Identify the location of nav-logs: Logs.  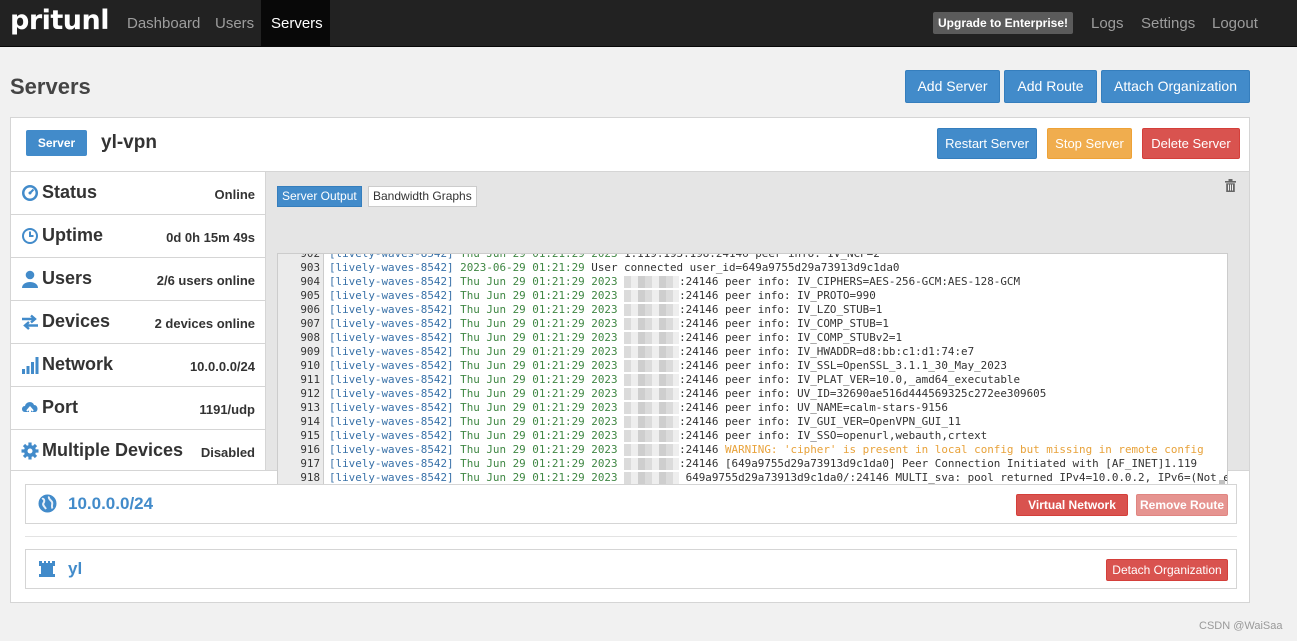
(1107, 23).